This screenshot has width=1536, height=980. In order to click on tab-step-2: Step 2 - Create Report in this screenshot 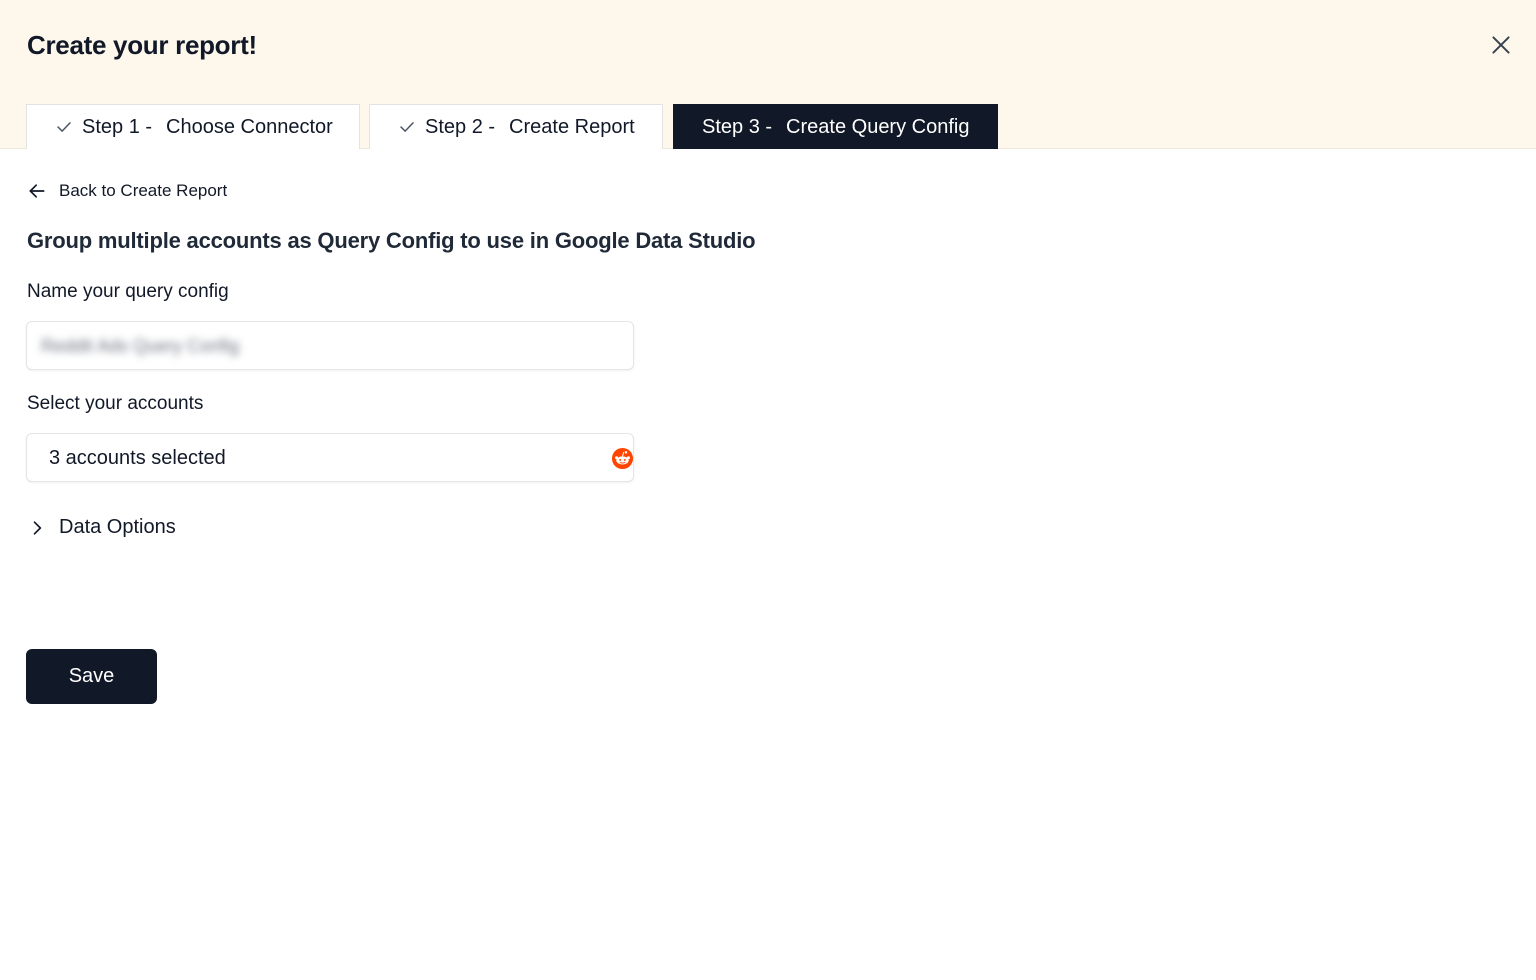, I will do `click(516, 126)`.